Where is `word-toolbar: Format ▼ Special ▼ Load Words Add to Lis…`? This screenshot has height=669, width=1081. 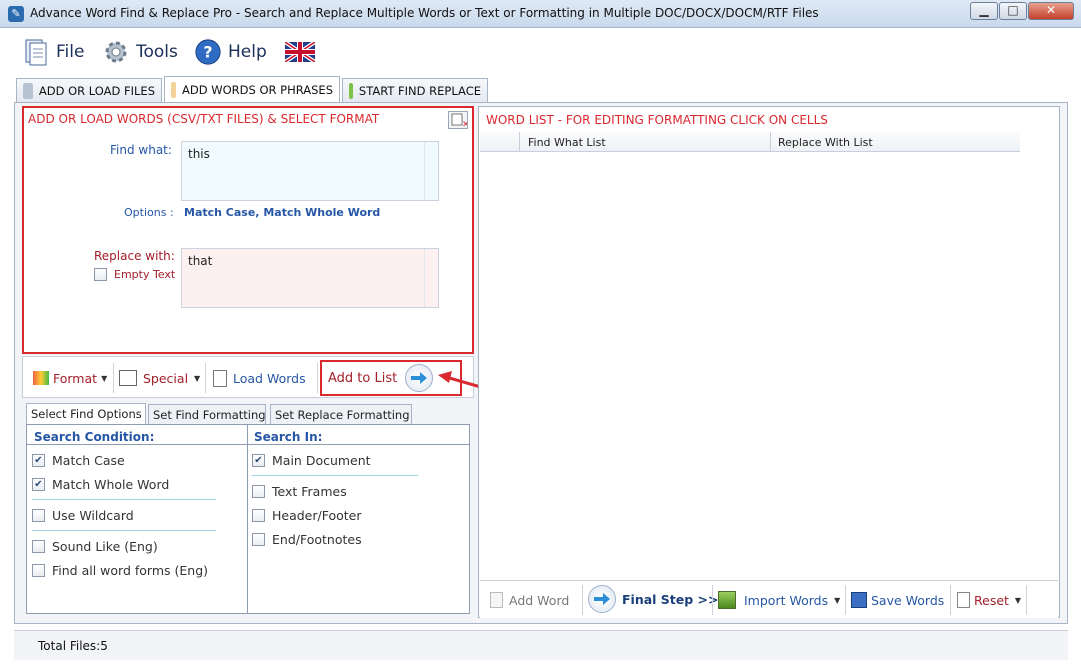 word-toolbar: Format ▼ Special ▼ Load Words Add to Lis… is located at coordinates (248, 377).